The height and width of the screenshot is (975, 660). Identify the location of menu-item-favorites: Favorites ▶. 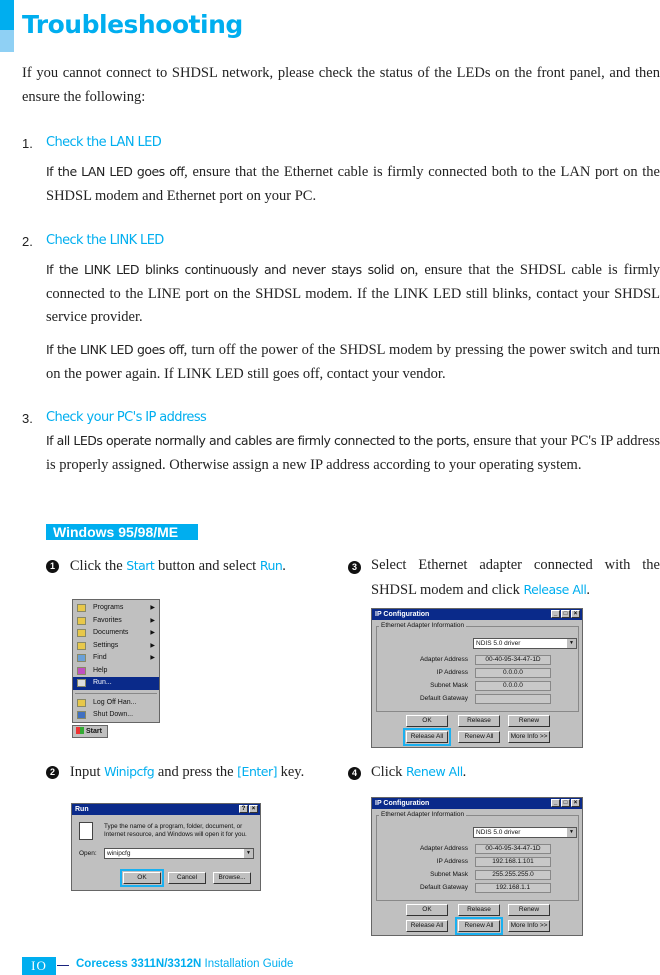
(116, 621).